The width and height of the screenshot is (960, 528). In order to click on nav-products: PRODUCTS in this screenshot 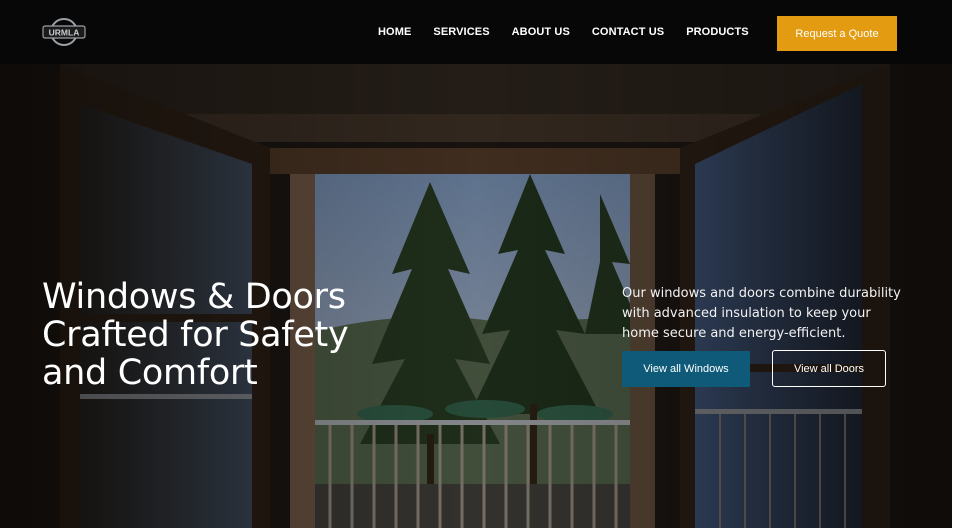, I will do `click(717, 32)`.